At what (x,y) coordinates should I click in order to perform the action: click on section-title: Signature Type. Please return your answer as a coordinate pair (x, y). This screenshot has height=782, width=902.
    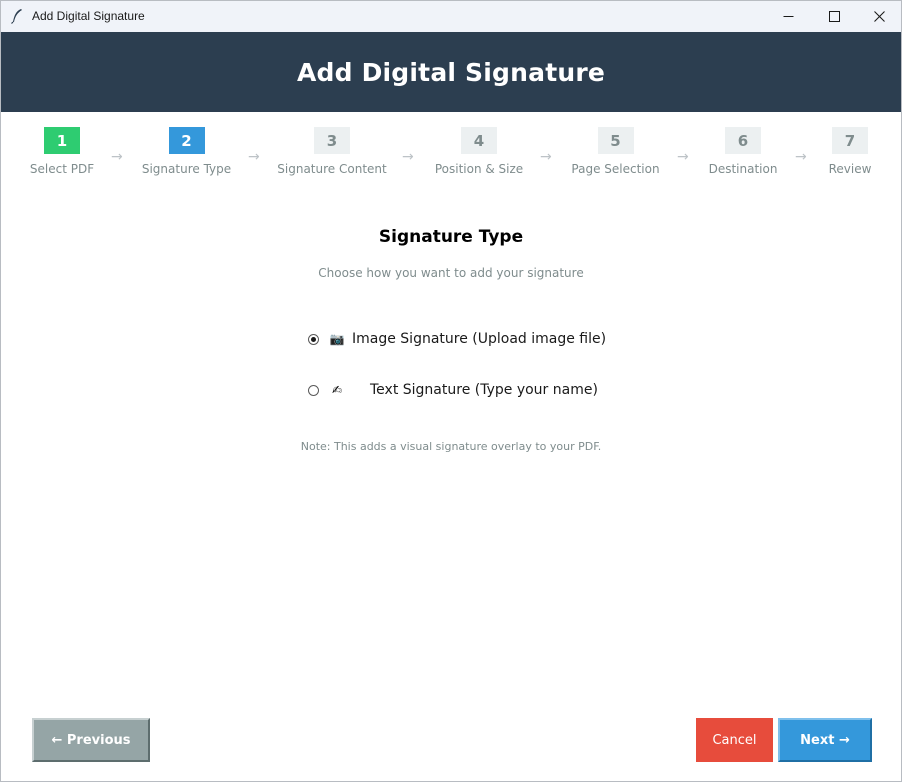
    Looking at the image, I should click on (451, 237).